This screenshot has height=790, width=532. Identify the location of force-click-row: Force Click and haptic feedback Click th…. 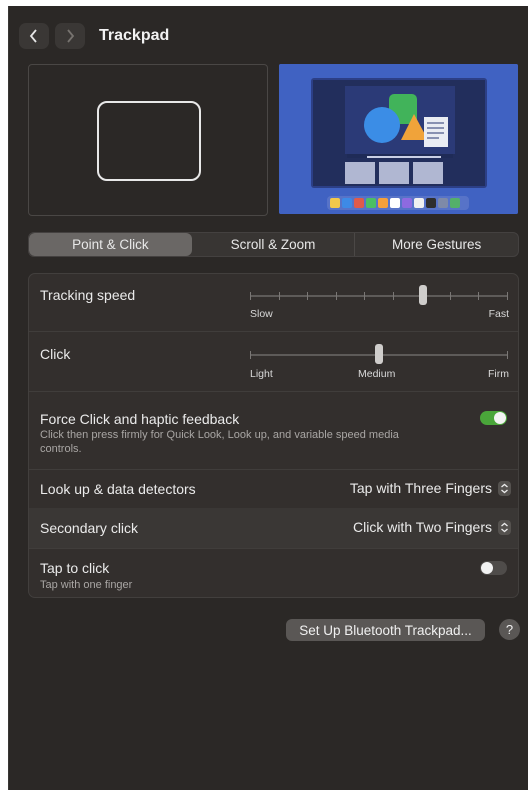
(273, 430).